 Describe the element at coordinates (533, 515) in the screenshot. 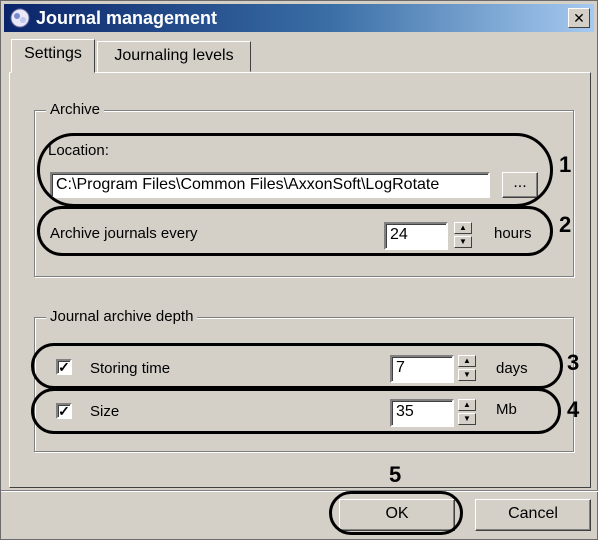

I see `cancel-button: Cancel` at that location.